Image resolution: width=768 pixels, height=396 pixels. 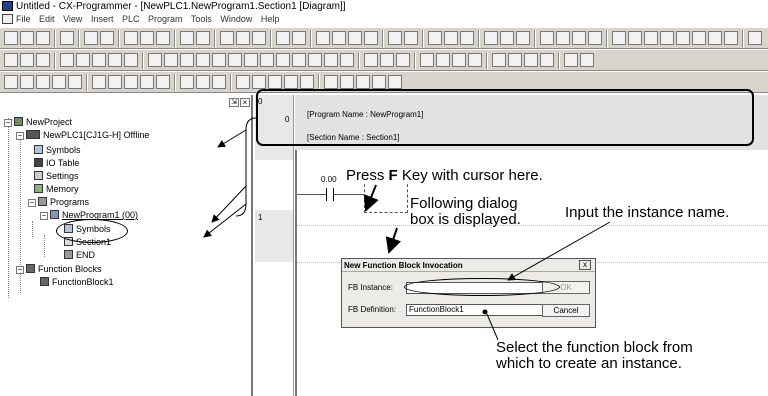 I want to click on arrow-to-symbols, so click(x=229, y=204).